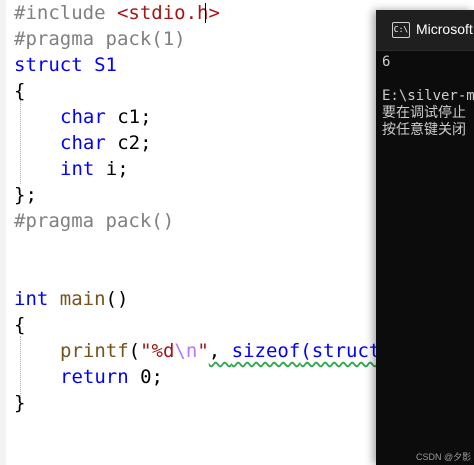 This screenshot has height=465, width=474. I want to click on struct-name: S1, so click(105, 65).